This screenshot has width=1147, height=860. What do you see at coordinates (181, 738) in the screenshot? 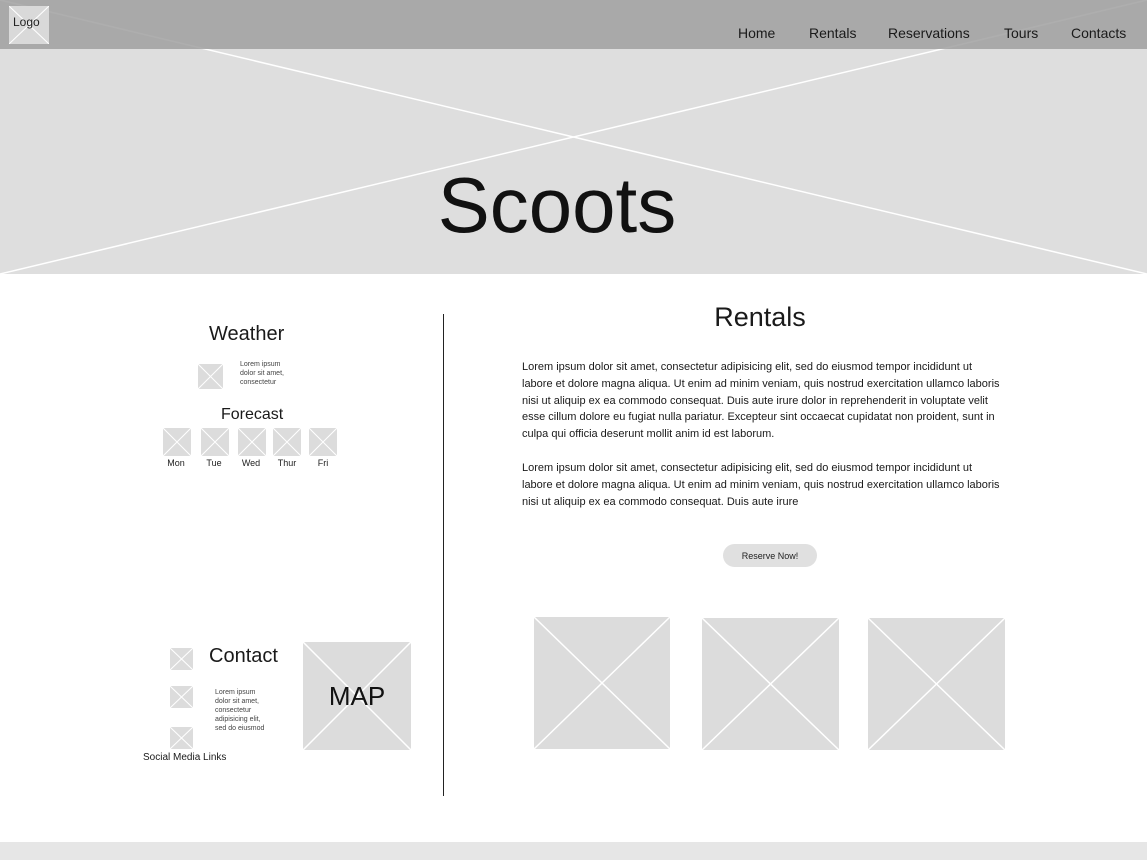
I see `social-media-icon` at bounding box center [181, 738].